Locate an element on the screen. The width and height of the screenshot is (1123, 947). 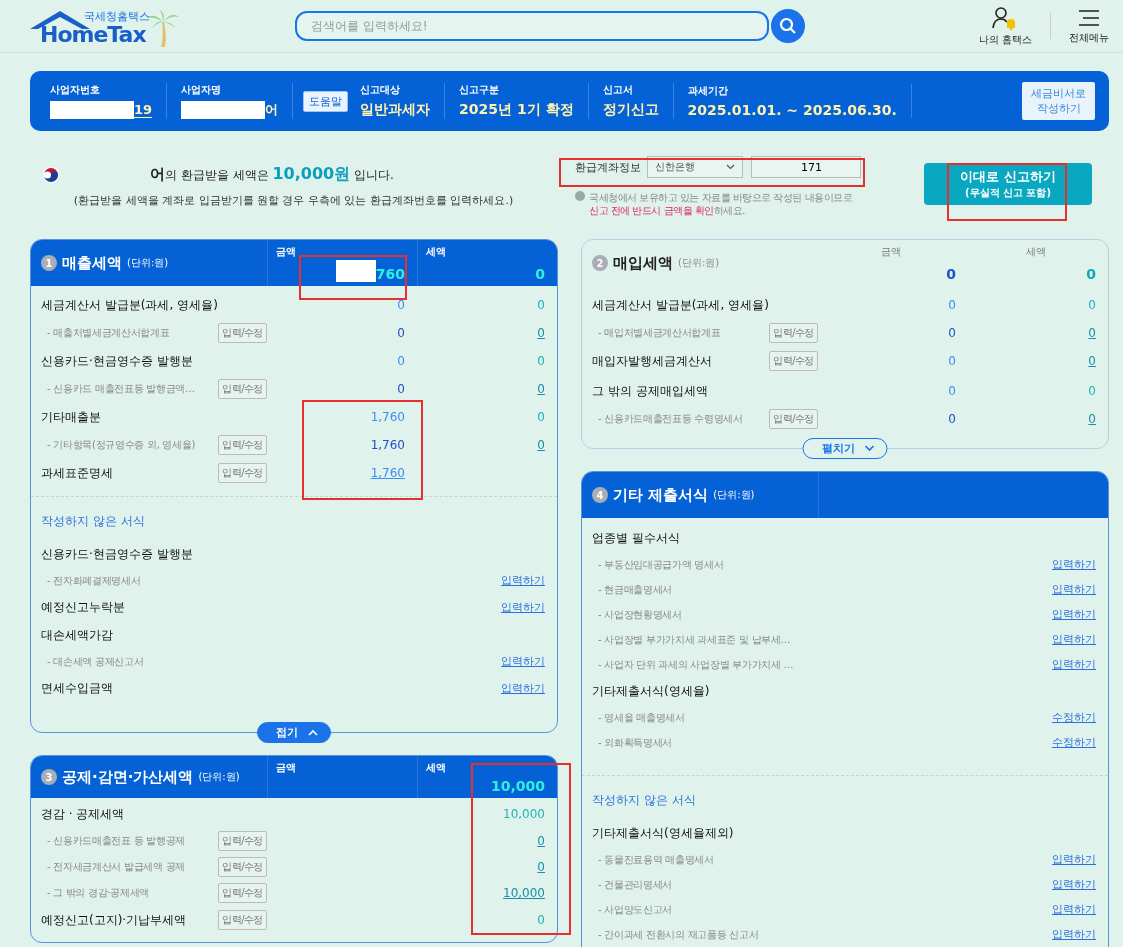
form-label: - 영세율 매출명세서 is located at coordinates (641, 717).